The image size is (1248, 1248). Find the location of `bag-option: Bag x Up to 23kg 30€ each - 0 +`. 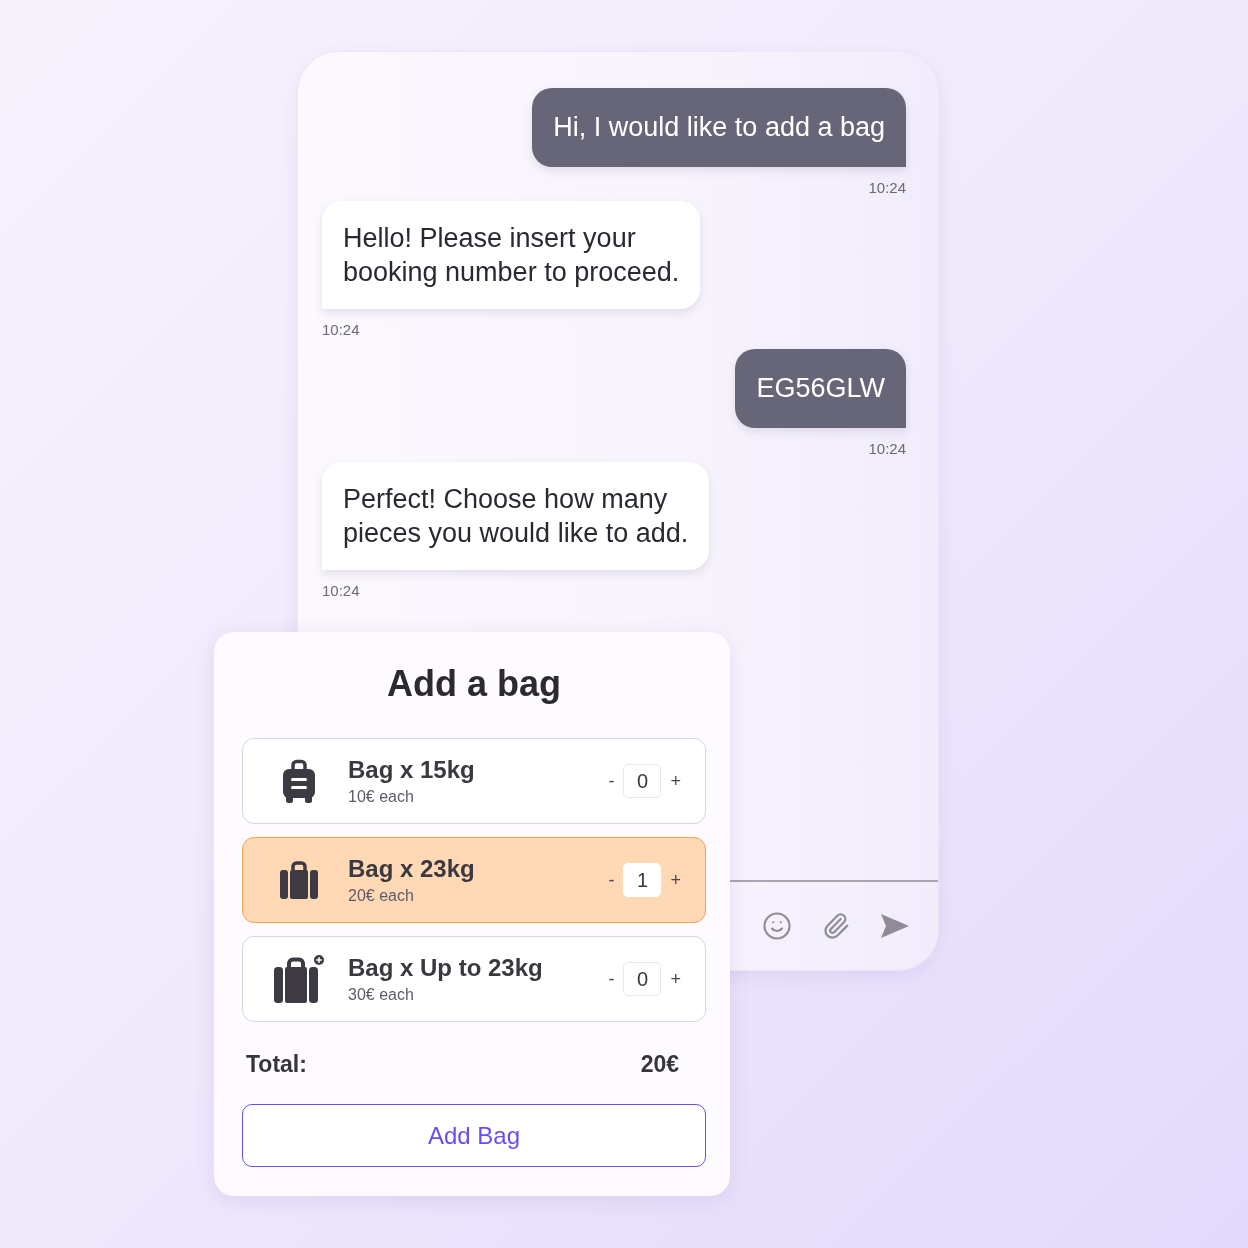

bag-option: Bag x Up to 23kg 30€ each - 0 + is located at coordinates (474, 979).